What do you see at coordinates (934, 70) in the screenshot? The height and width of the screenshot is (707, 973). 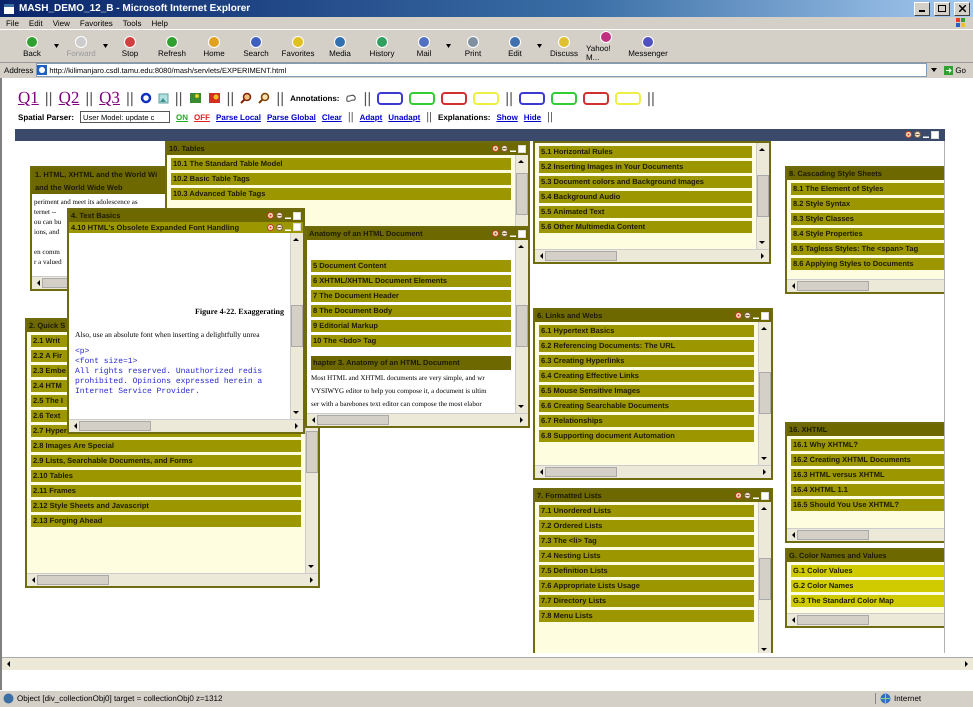 I see `caret-icon` at bounding box center [934, 70].